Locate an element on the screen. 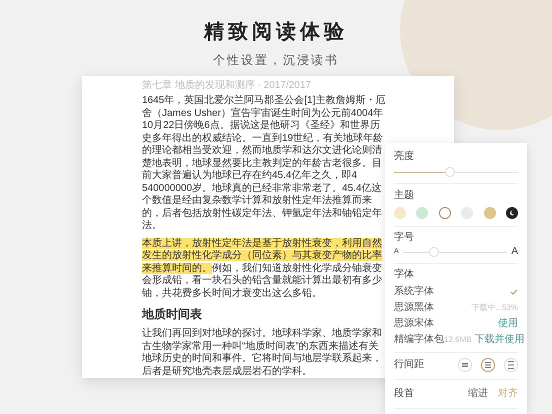 The height and width of the screenshot is (414, 552). large-font-glyph: A is located at coordinates (514, 252).